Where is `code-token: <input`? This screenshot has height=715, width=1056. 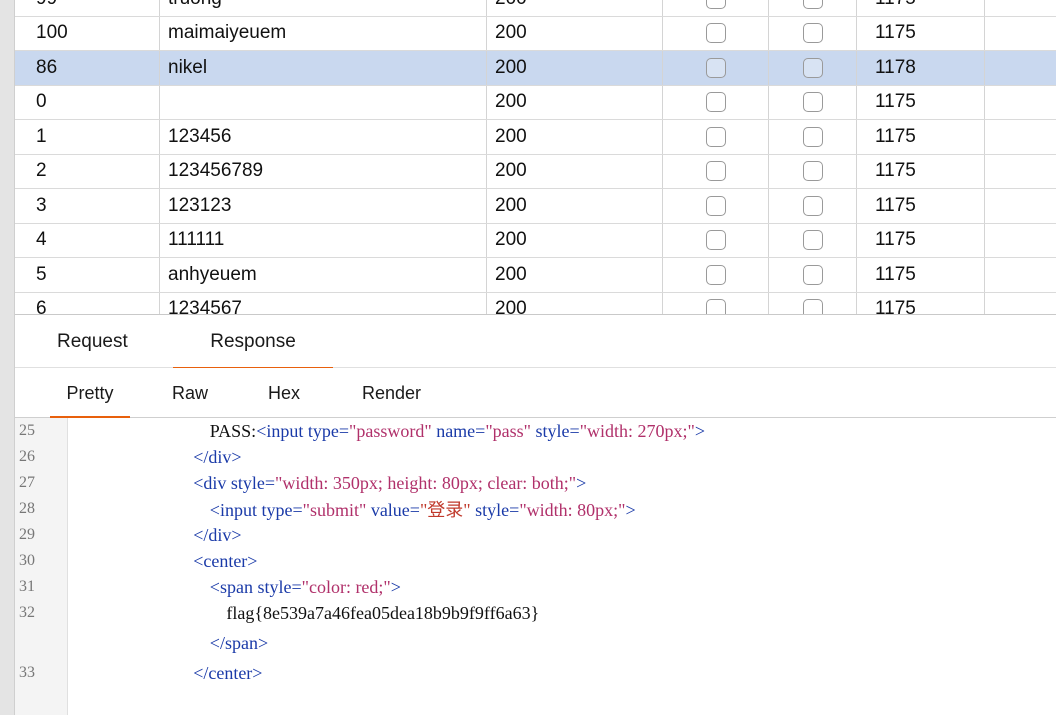 code-token: <input is located at coordinates (282, 430).